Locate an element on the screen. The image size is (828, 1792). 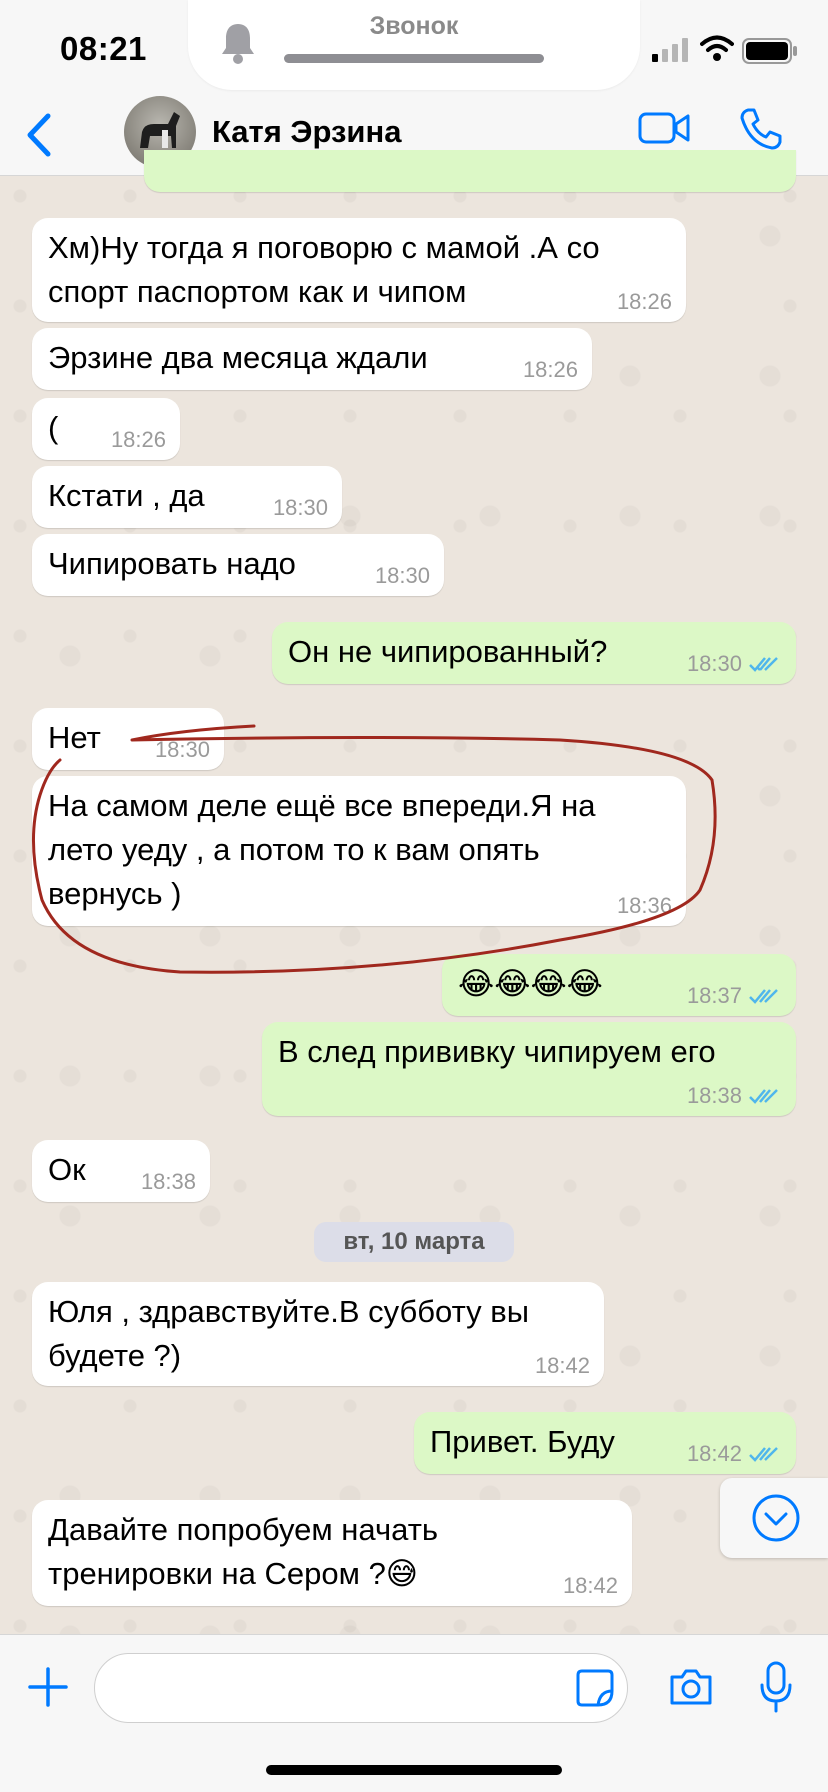
battery-icon is located at coordinates (769, 51).